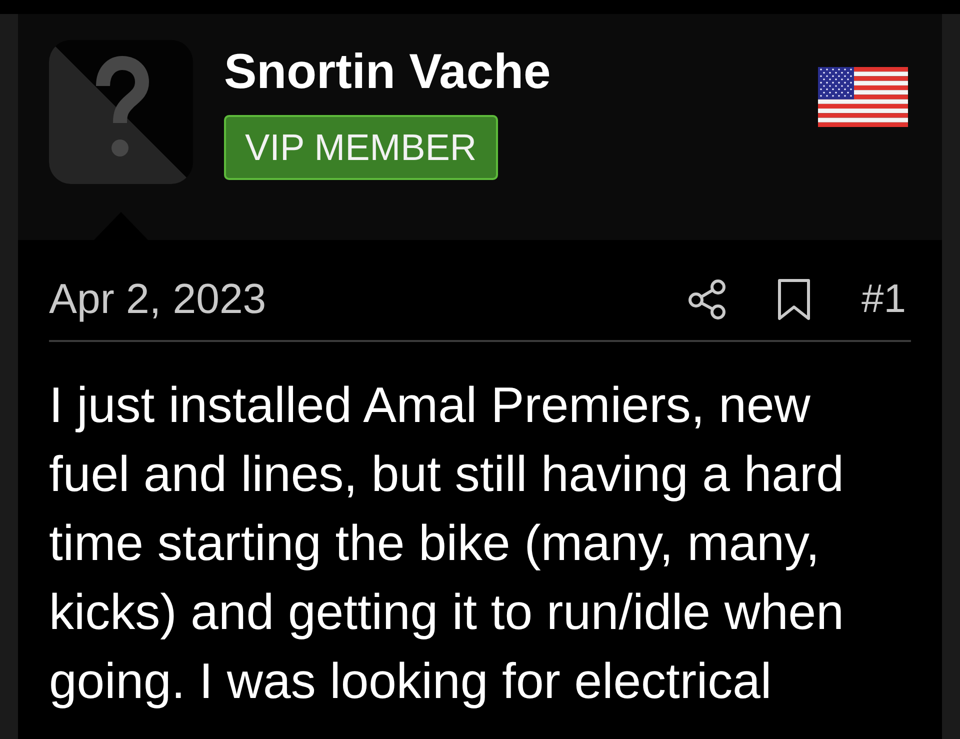 This screenshot has height=739, width=960. I want to click on share-button, so click(707, 299).